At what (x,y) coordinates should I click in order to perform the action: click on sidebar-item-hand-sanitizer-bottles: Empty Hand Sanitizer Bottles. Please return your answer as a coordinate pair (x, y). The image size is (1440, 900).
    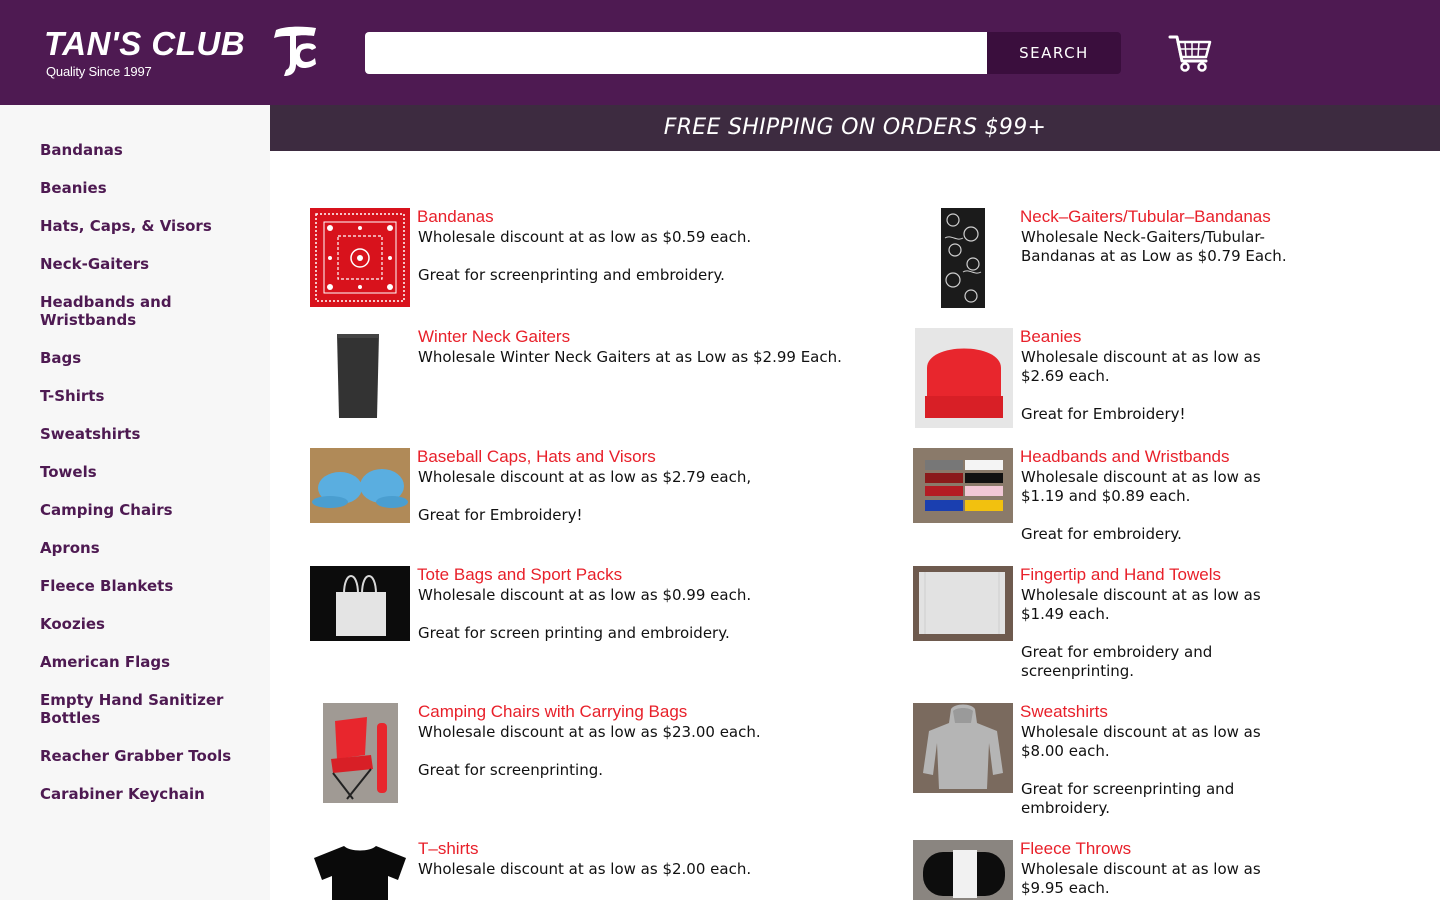
    Looking at the image, I should click on (140, 709).